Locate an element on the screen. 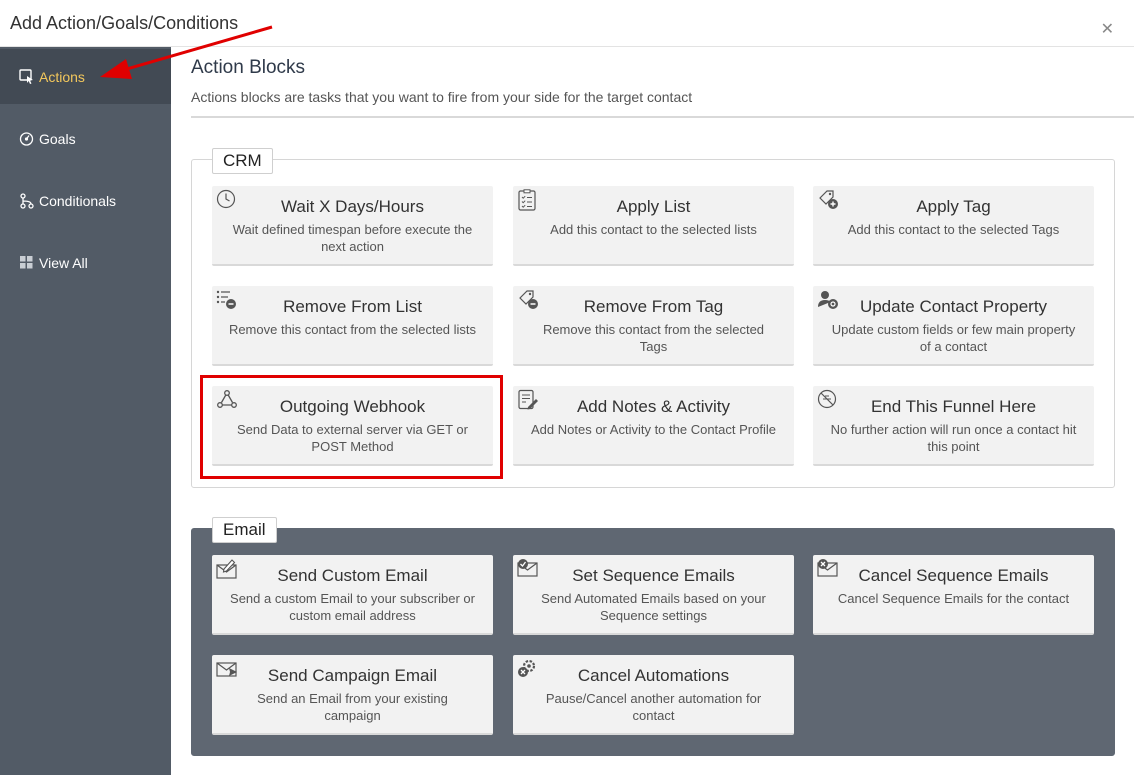 The height and width of the screenshot is (775, 1134). goal-icon is located at coordinates (26, 139).